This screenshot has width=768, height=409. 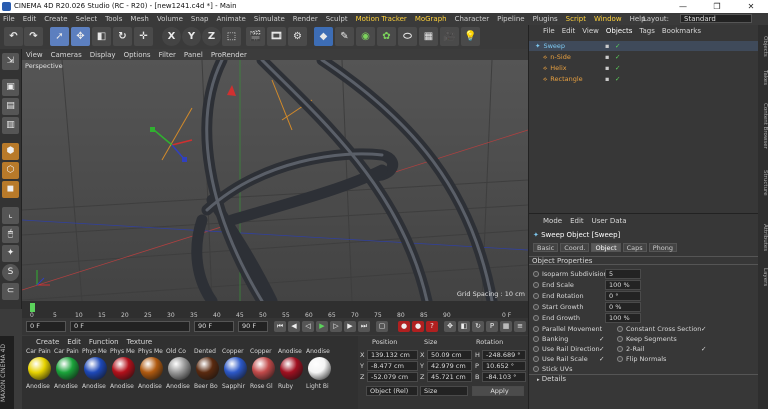 What do you see at coordinates (418, 326) in the screenshot?
I see `autokey-icon: ●` at bounding box center [418, 326].